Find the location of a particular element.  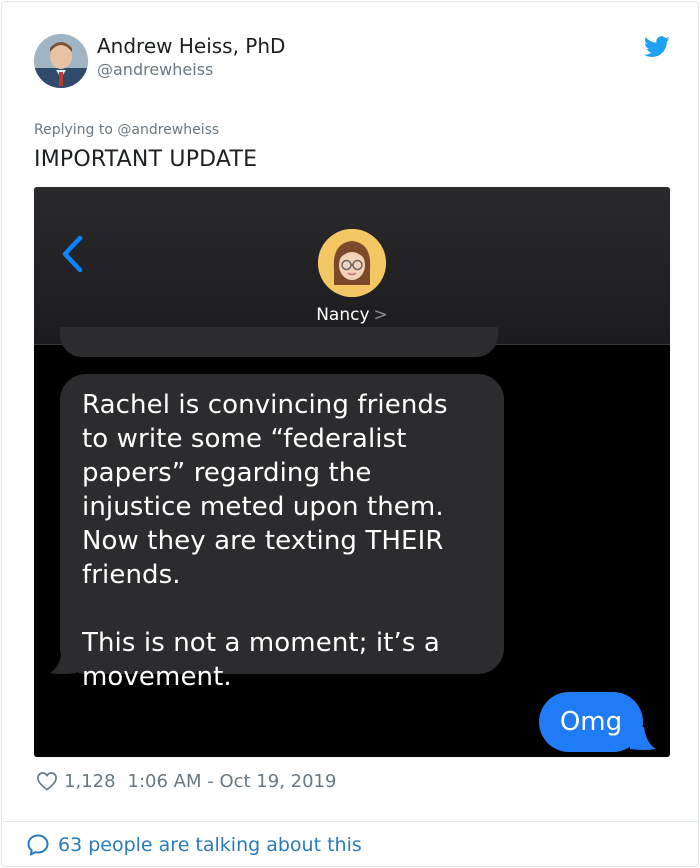

conversation-link: 63 people are talking about this is located at coordinates (194, 845).